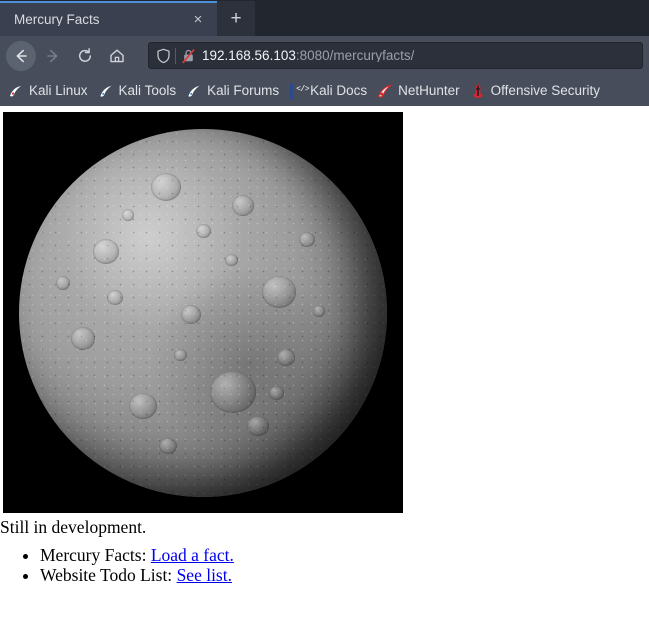 This screenshot has width=649, height=623. I want to click on back-button, so click(21, 55).